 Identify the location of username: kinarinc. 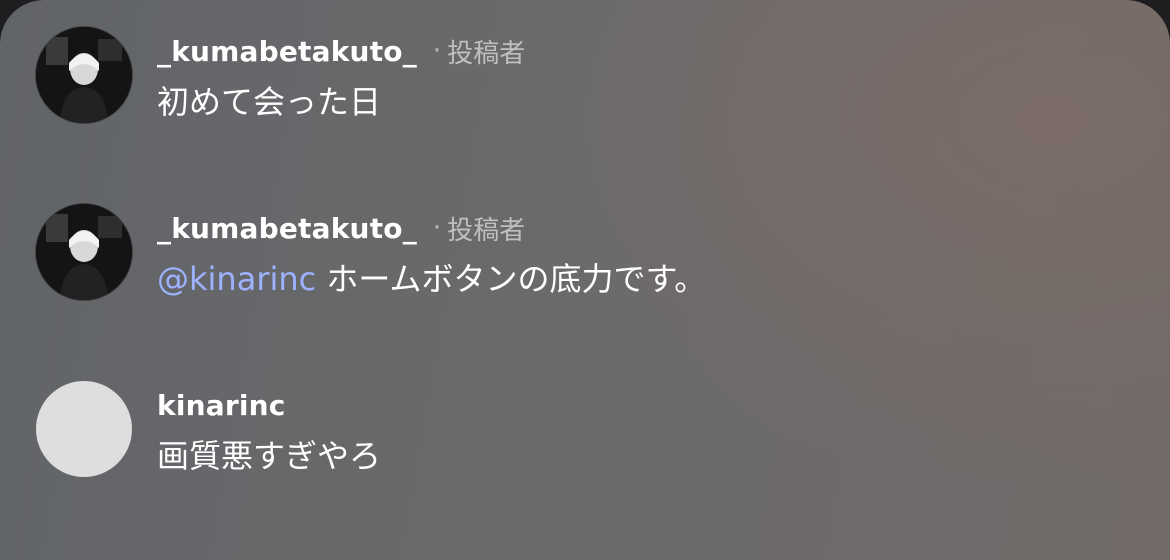
(221, 405).